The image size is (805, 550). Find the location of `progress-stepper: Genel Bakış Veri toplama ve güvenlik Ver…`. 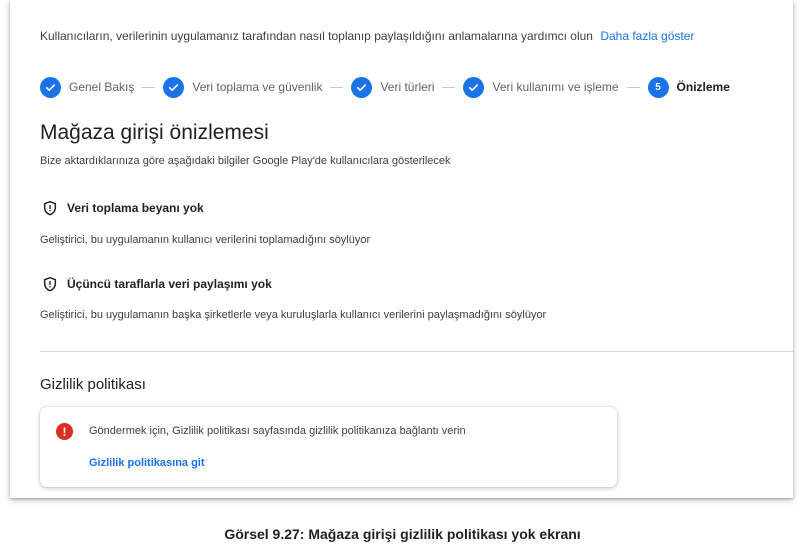

progress-stepper: Genel Bakış Veri toplama ve güvenlik Ver… is located at coordinates (385, 87).